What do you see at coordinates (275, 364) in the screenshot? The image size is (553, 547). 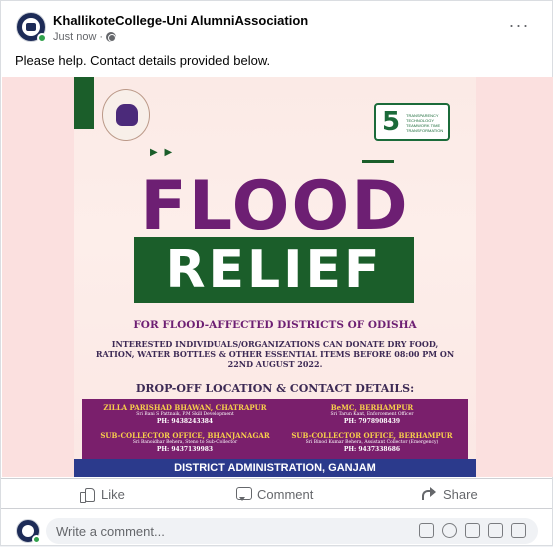 I see `poster-body-line: 22ND AUGUST 2022.` at bounding box center [275, 364].